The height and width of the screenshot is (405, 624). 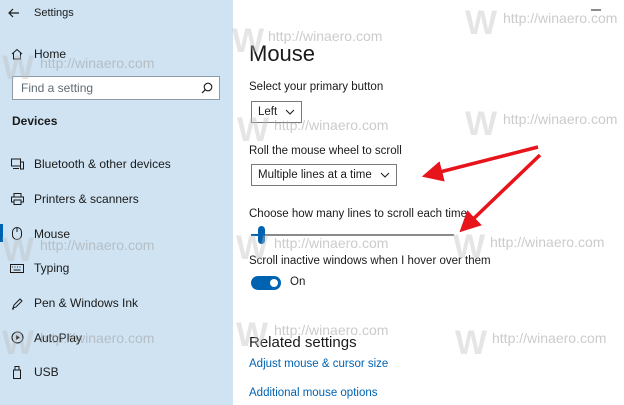 What do you see at coordinates (313, 393) in the screenshot?
I see `additional-mouse-options-link: Additional mouse options` at bounding box center [313, 393].